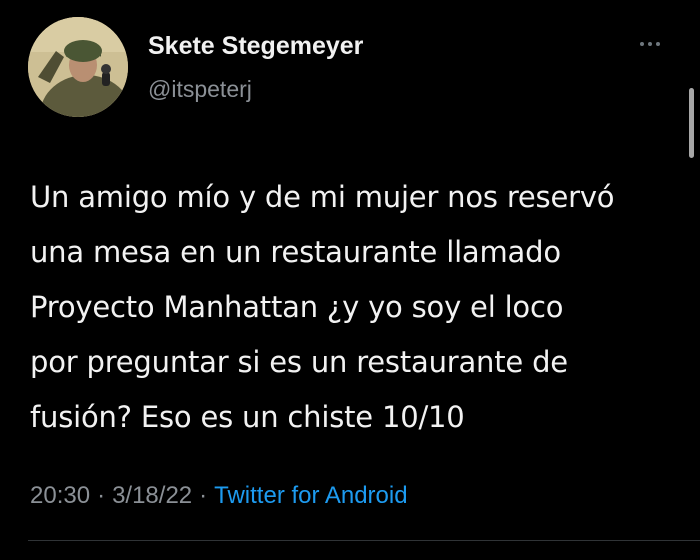 Image resolution: width=700 pixels, height=560 pixels. I want to click on more-options-icon, so click(650, 44).